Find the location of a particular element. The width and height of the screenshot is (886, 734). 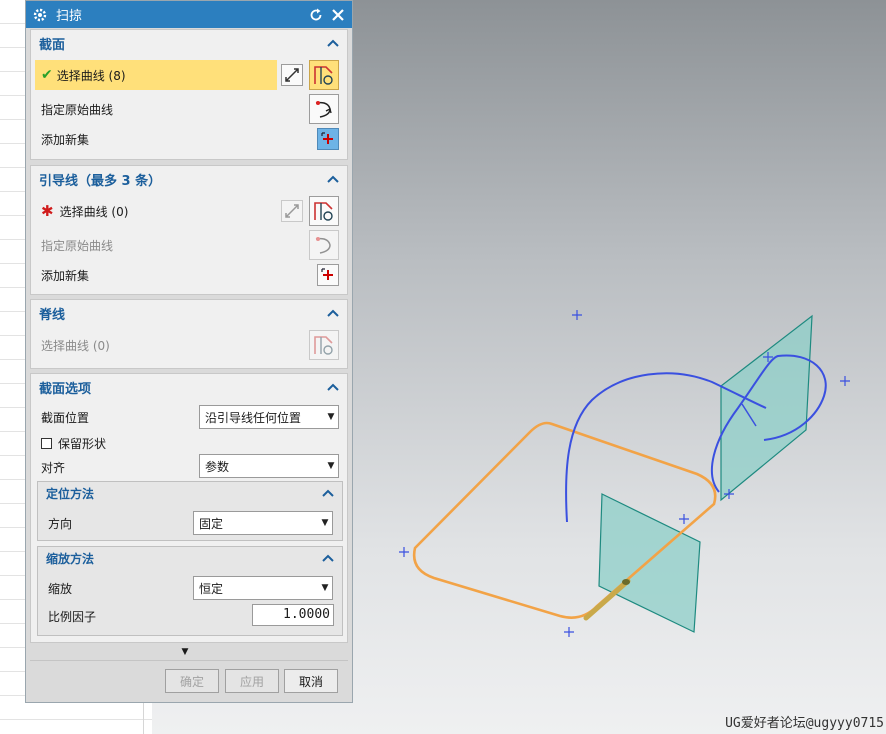

keep-shape-label: 保留形状 is located at coordinates (82, 443).